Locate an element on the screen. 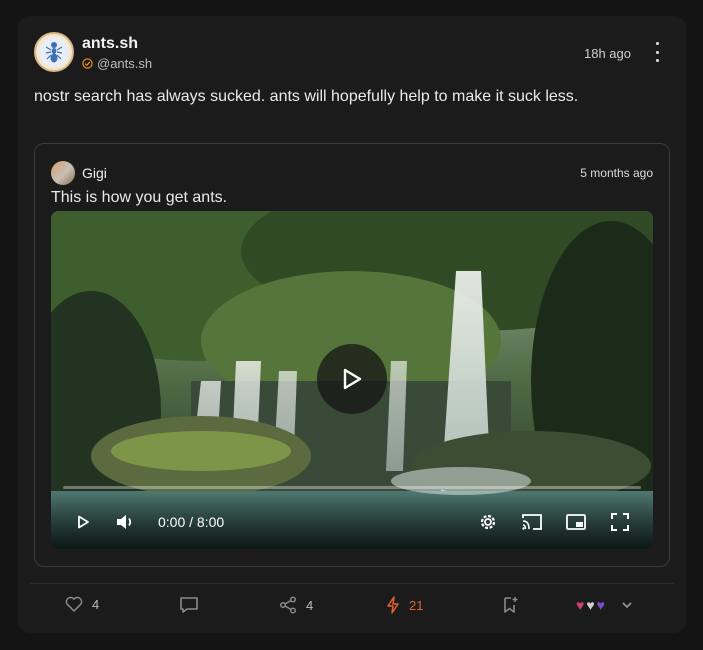 This screenshot has width=703, height=650. ant-logo-icon is located at coordinates (54, 52).